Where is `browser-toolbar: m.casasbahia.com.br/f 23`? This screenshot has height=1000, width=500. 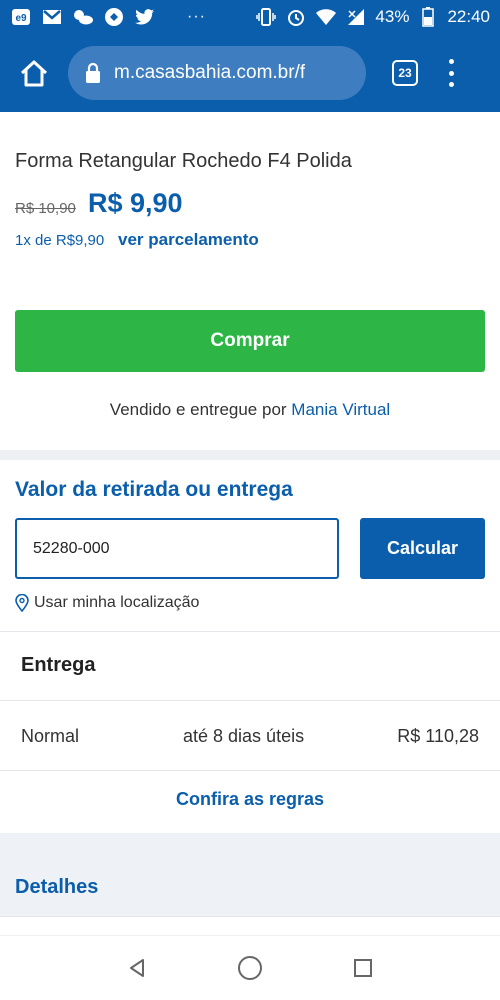 browser-toolbar: m.casasbahia.com.br/f 23 is located at coordinates (250, 73).